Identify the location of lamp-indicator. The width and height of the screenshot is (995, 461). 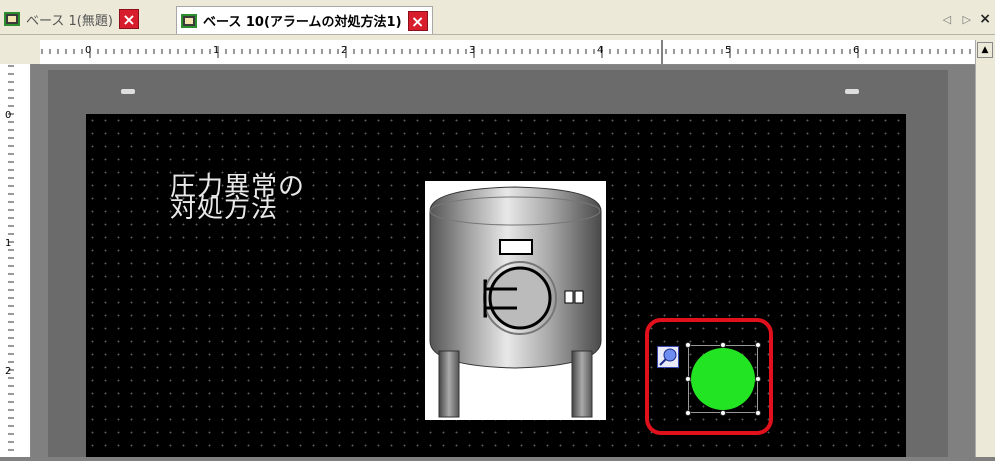
(723, 379).